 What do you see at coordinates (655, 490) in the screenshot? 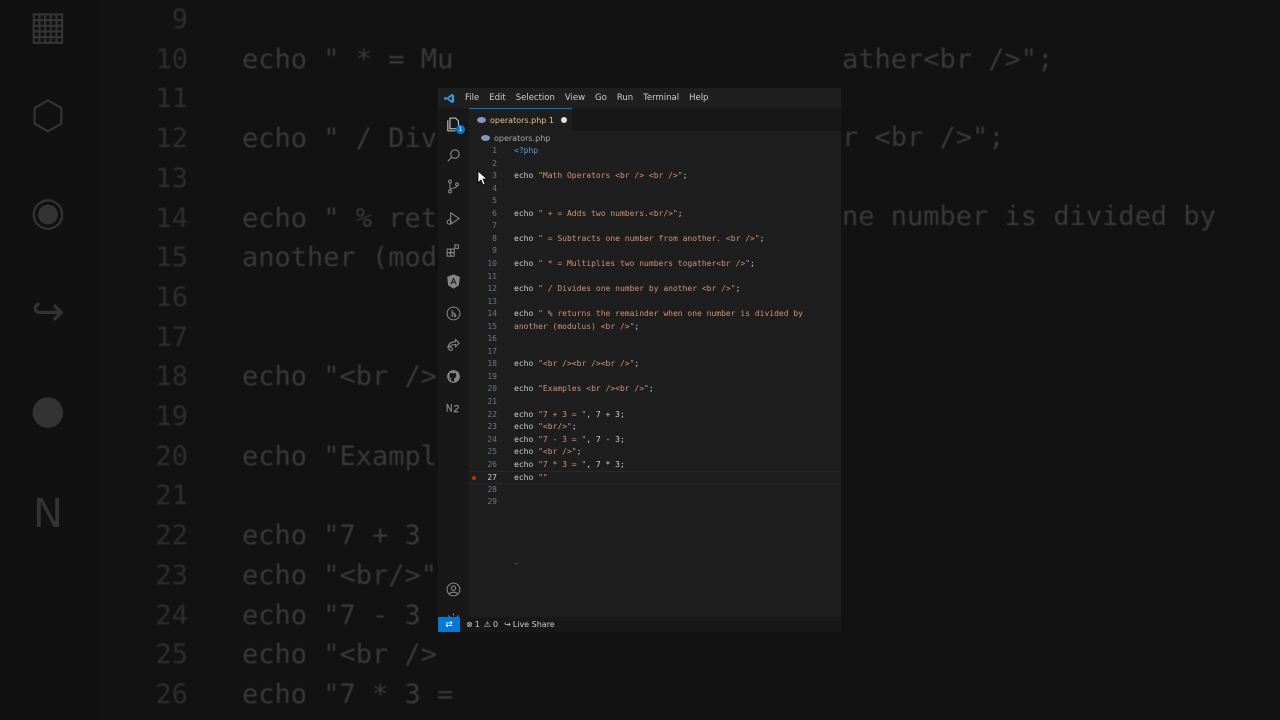
I see `code-line: 28` at bounding box center [655, 490].